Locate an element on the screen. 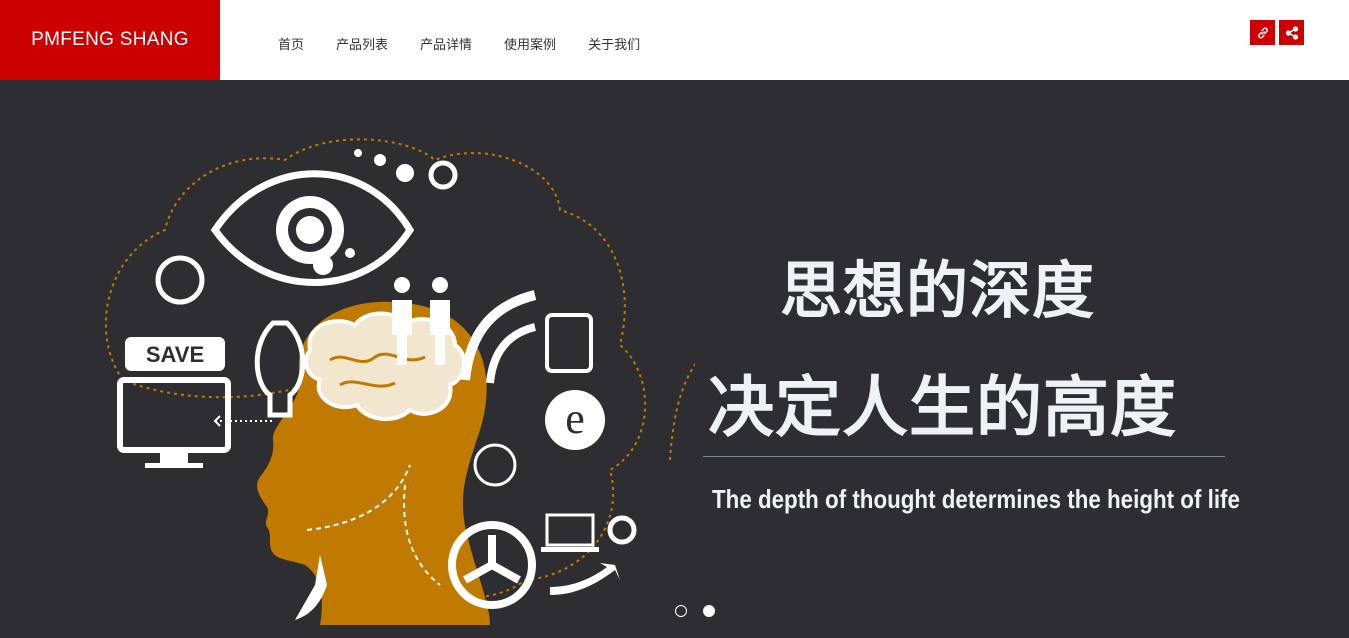  carousel-pagination is located at coordinates (695, 611).